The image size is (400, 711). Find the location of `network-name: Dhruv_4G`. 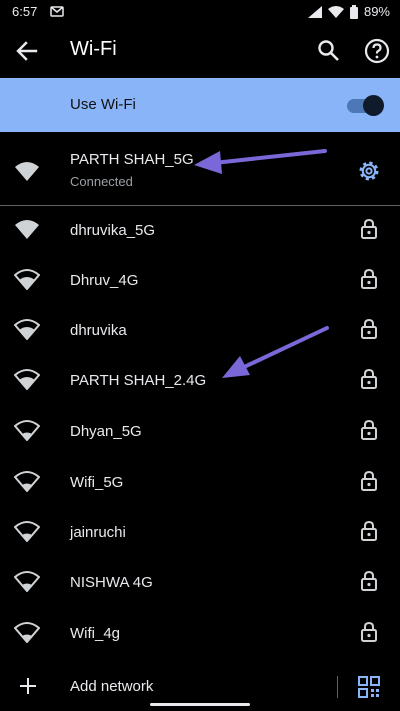

network-name: Dhruv_4G is located at coordinates (104, 280).